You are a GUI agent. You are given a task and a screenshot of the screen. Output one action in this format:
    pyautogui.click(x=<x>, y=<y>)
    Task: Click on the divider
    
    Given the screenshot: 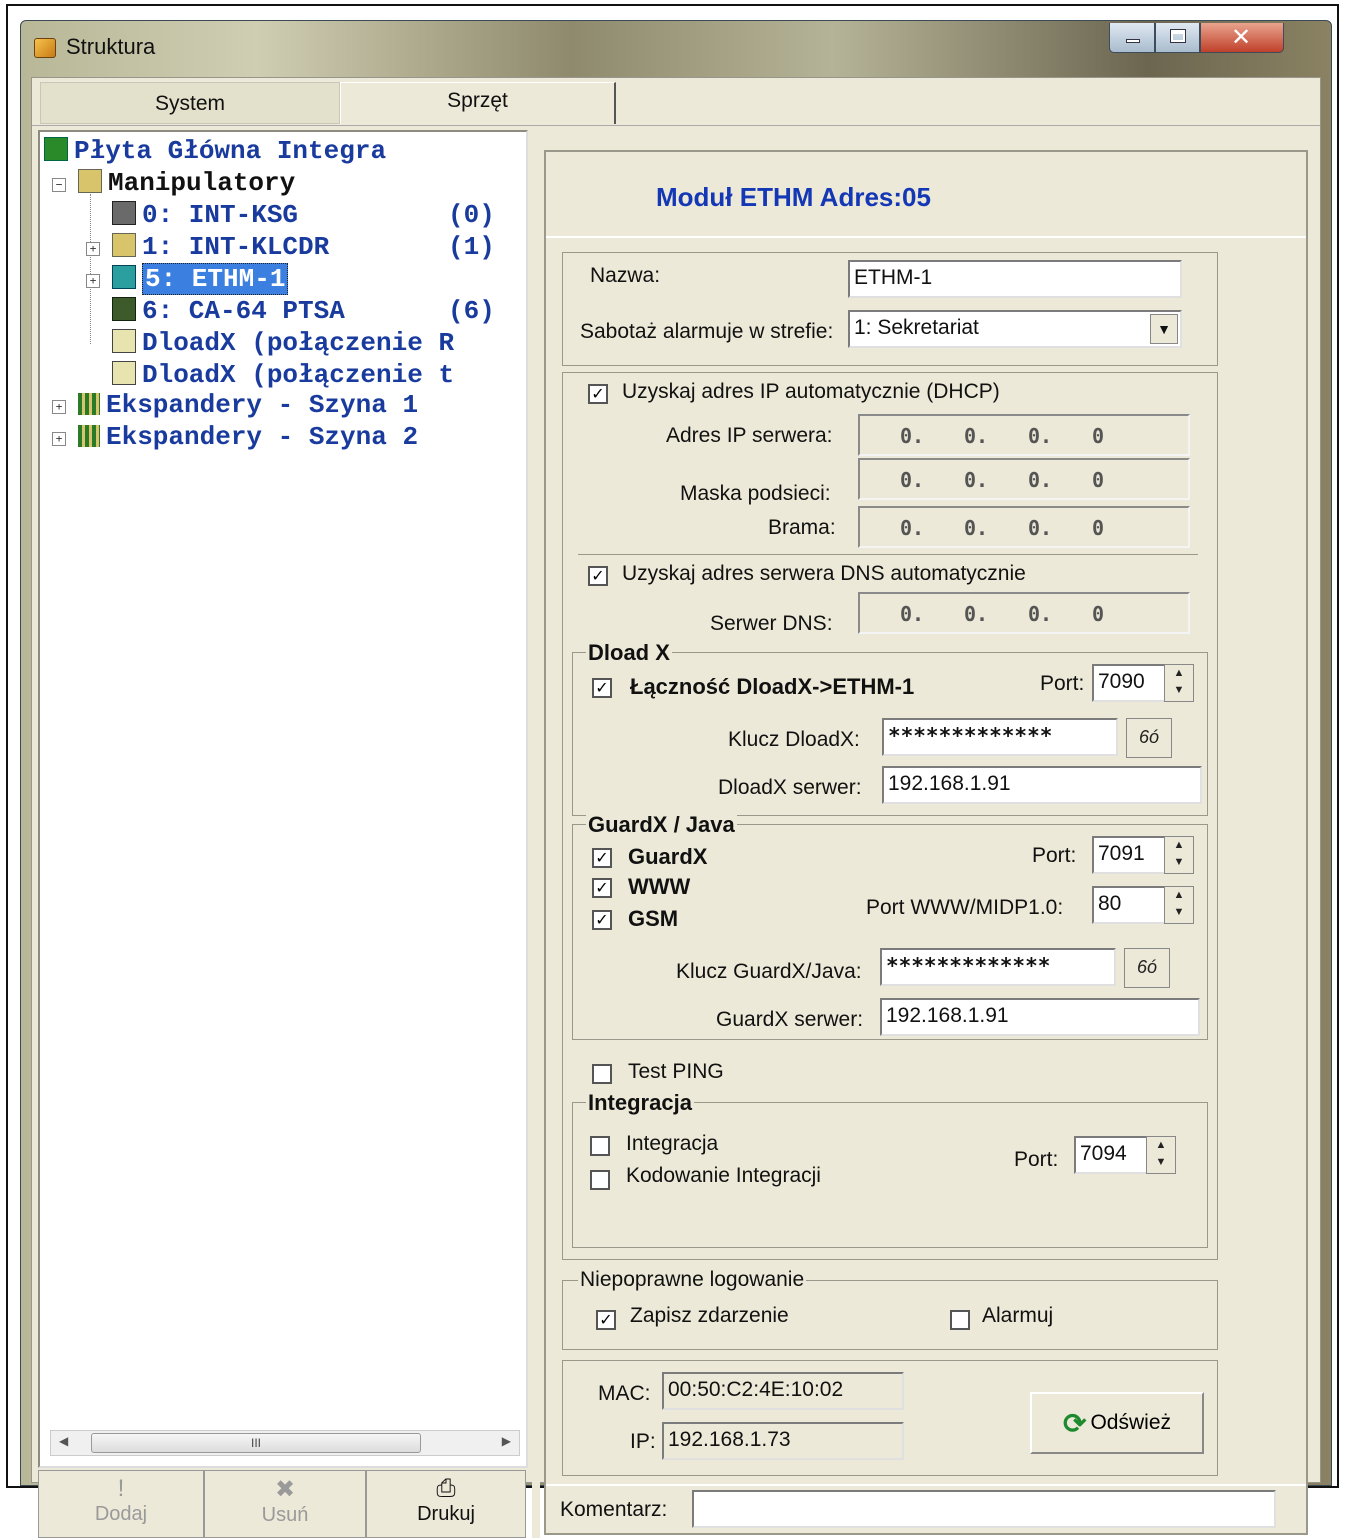 What is the action you would take?
    pyautogui.click(x=888, y=554)
    